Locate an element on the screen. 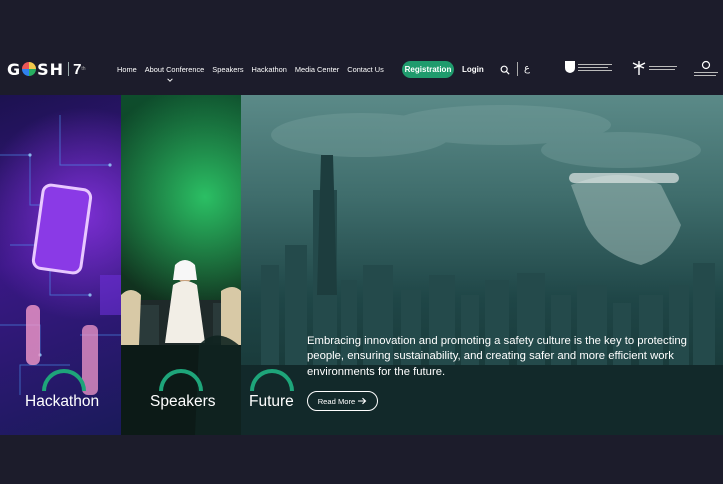 The image size is (723, 484). speakers-label: Speakers is located at coordinates (183, 401).